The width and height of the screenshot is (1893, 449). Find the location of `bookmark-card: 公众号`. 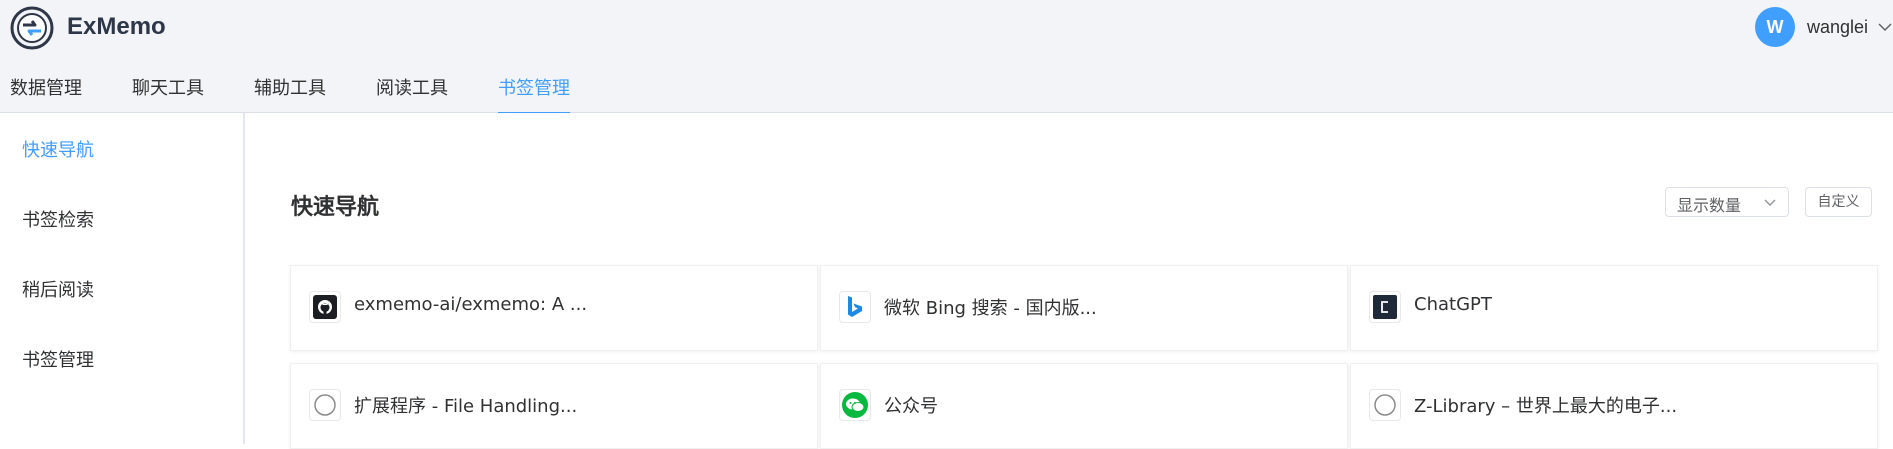

bookmark-card: 公众号 is located at coordinates (1084, 406).